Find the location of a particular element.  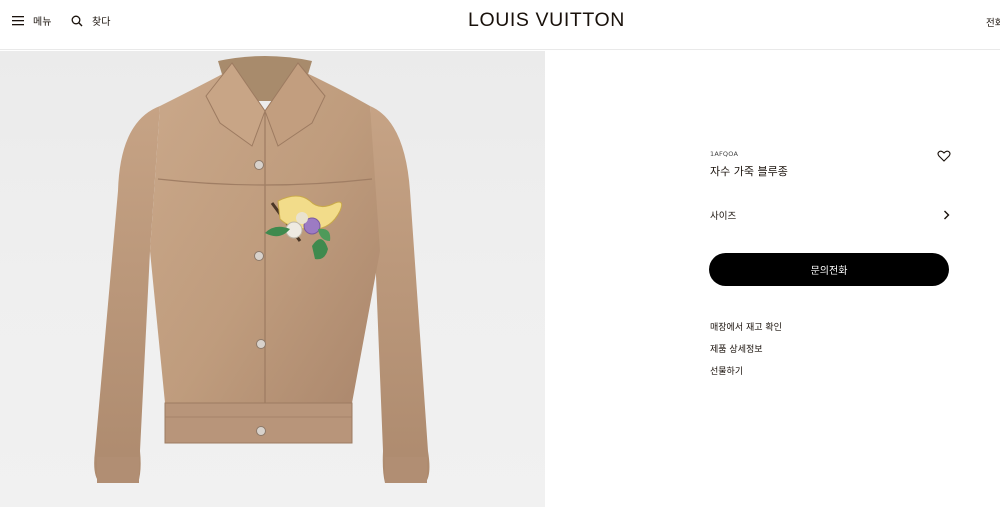

chevron-right-icon is located at coordinates (947, 215).